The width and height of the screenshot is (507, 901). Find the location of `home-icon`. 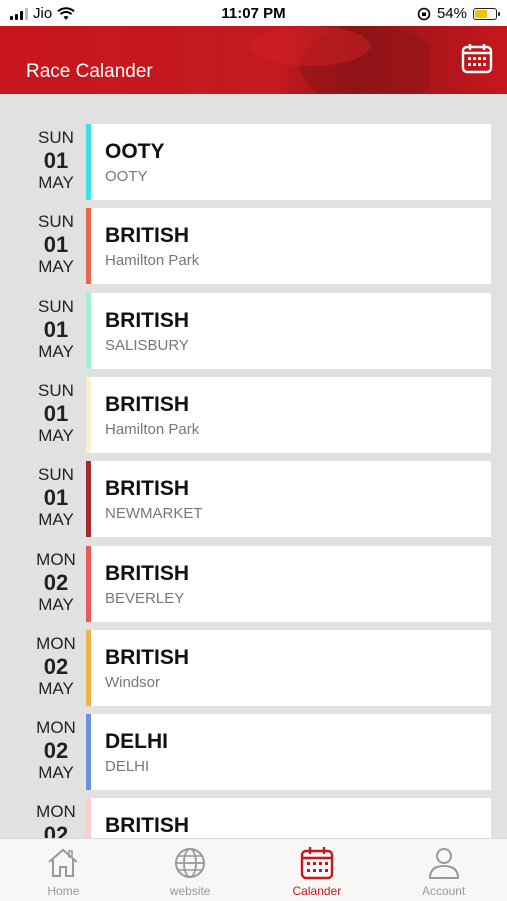

home-icon is located at coordinates (63, 862).